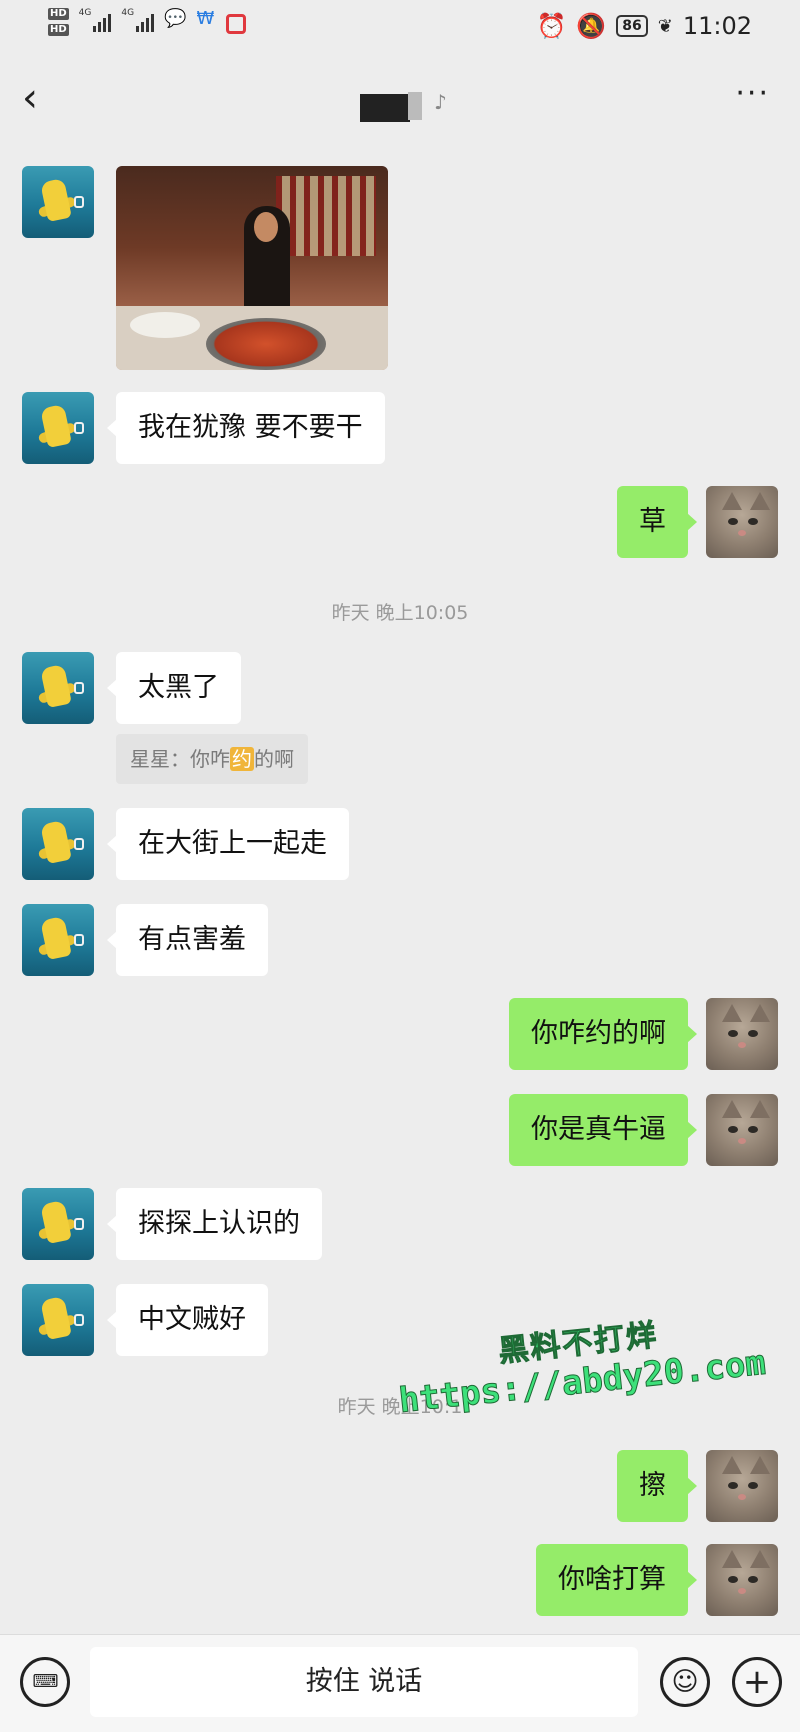 The height and width of the screenshot is (1732, 800). Describe the element at coordinates (274, 759) in the screenshot. I see `quote-suffix: 的啊` at that location.